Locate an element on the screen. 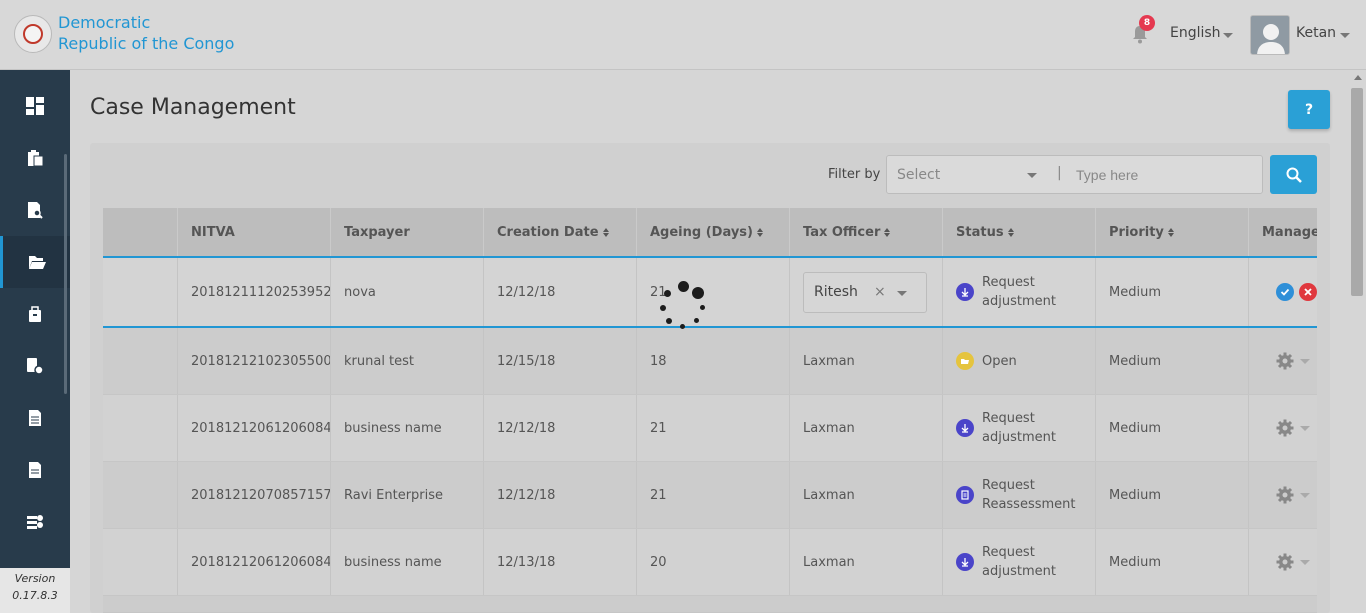  cell-ageing: 18 is located at coordinates (651, 361).